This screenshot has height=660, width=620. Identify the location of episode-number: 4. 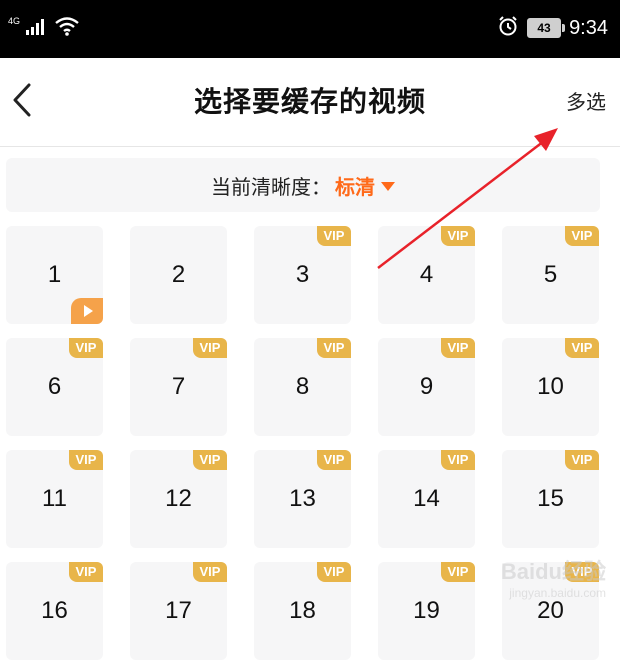
(426, 274).